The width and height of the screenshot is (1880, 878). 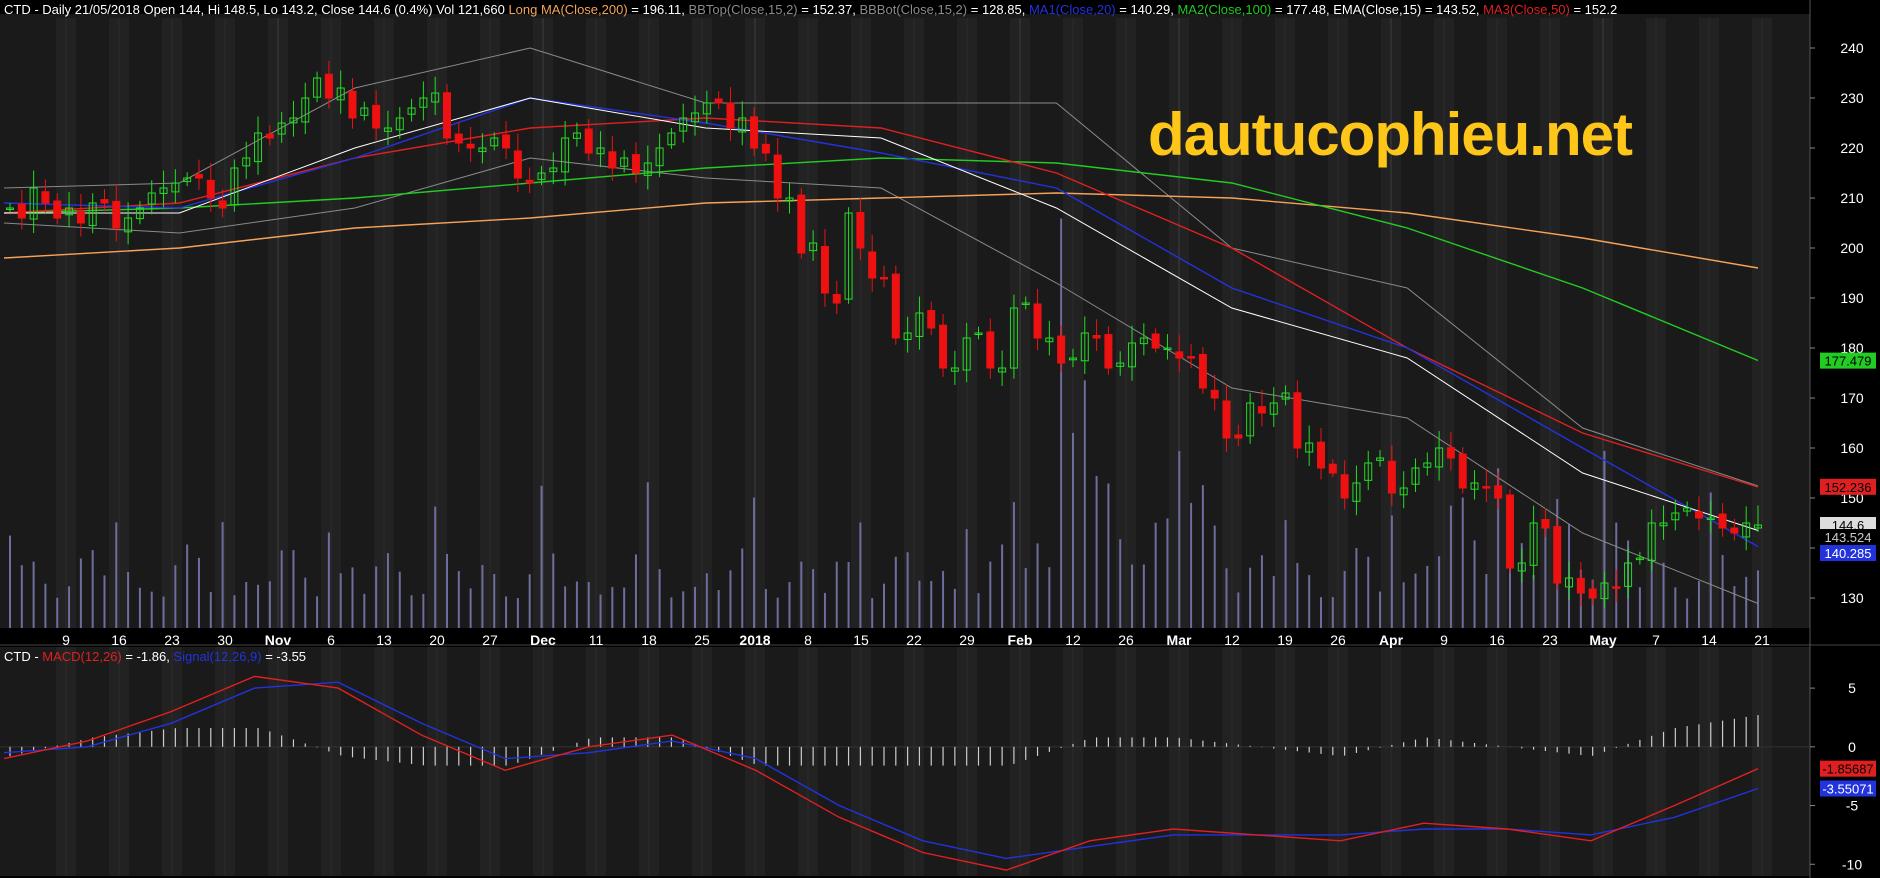 What do you see at coordinates (861, 640) in the screenshot?
I see `x-tick-label: 15` at bounding box center [861, 640].